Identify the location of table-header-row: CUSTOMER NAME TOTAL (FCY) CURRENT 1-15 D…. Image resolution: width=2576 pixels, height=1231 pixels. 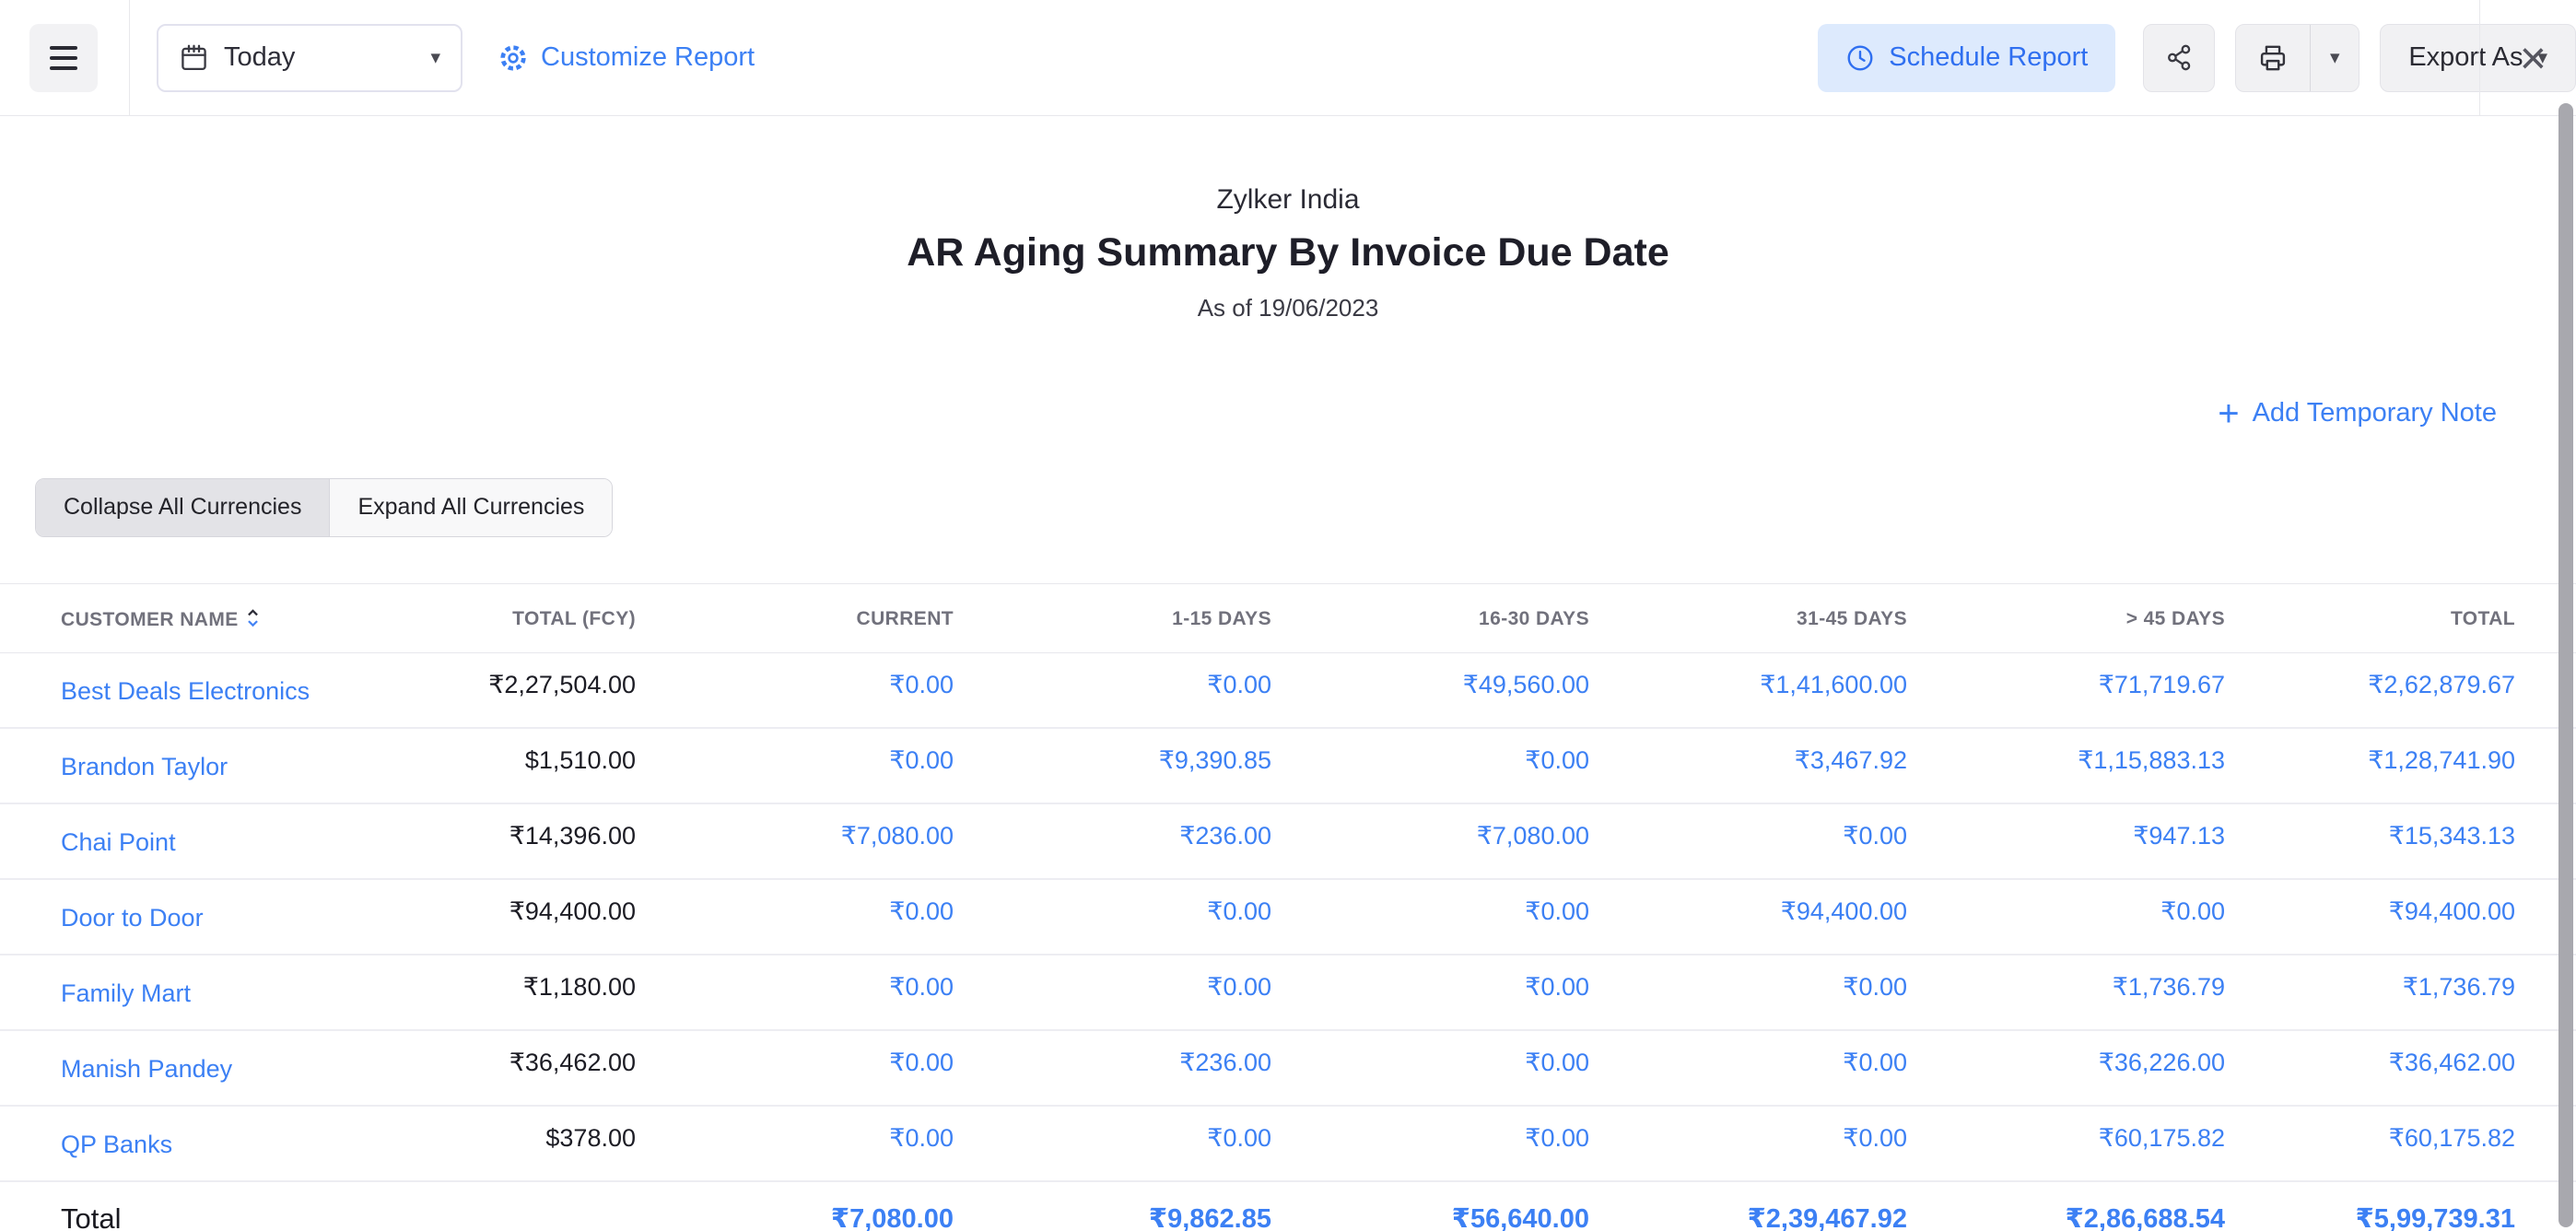
(1288, 617).